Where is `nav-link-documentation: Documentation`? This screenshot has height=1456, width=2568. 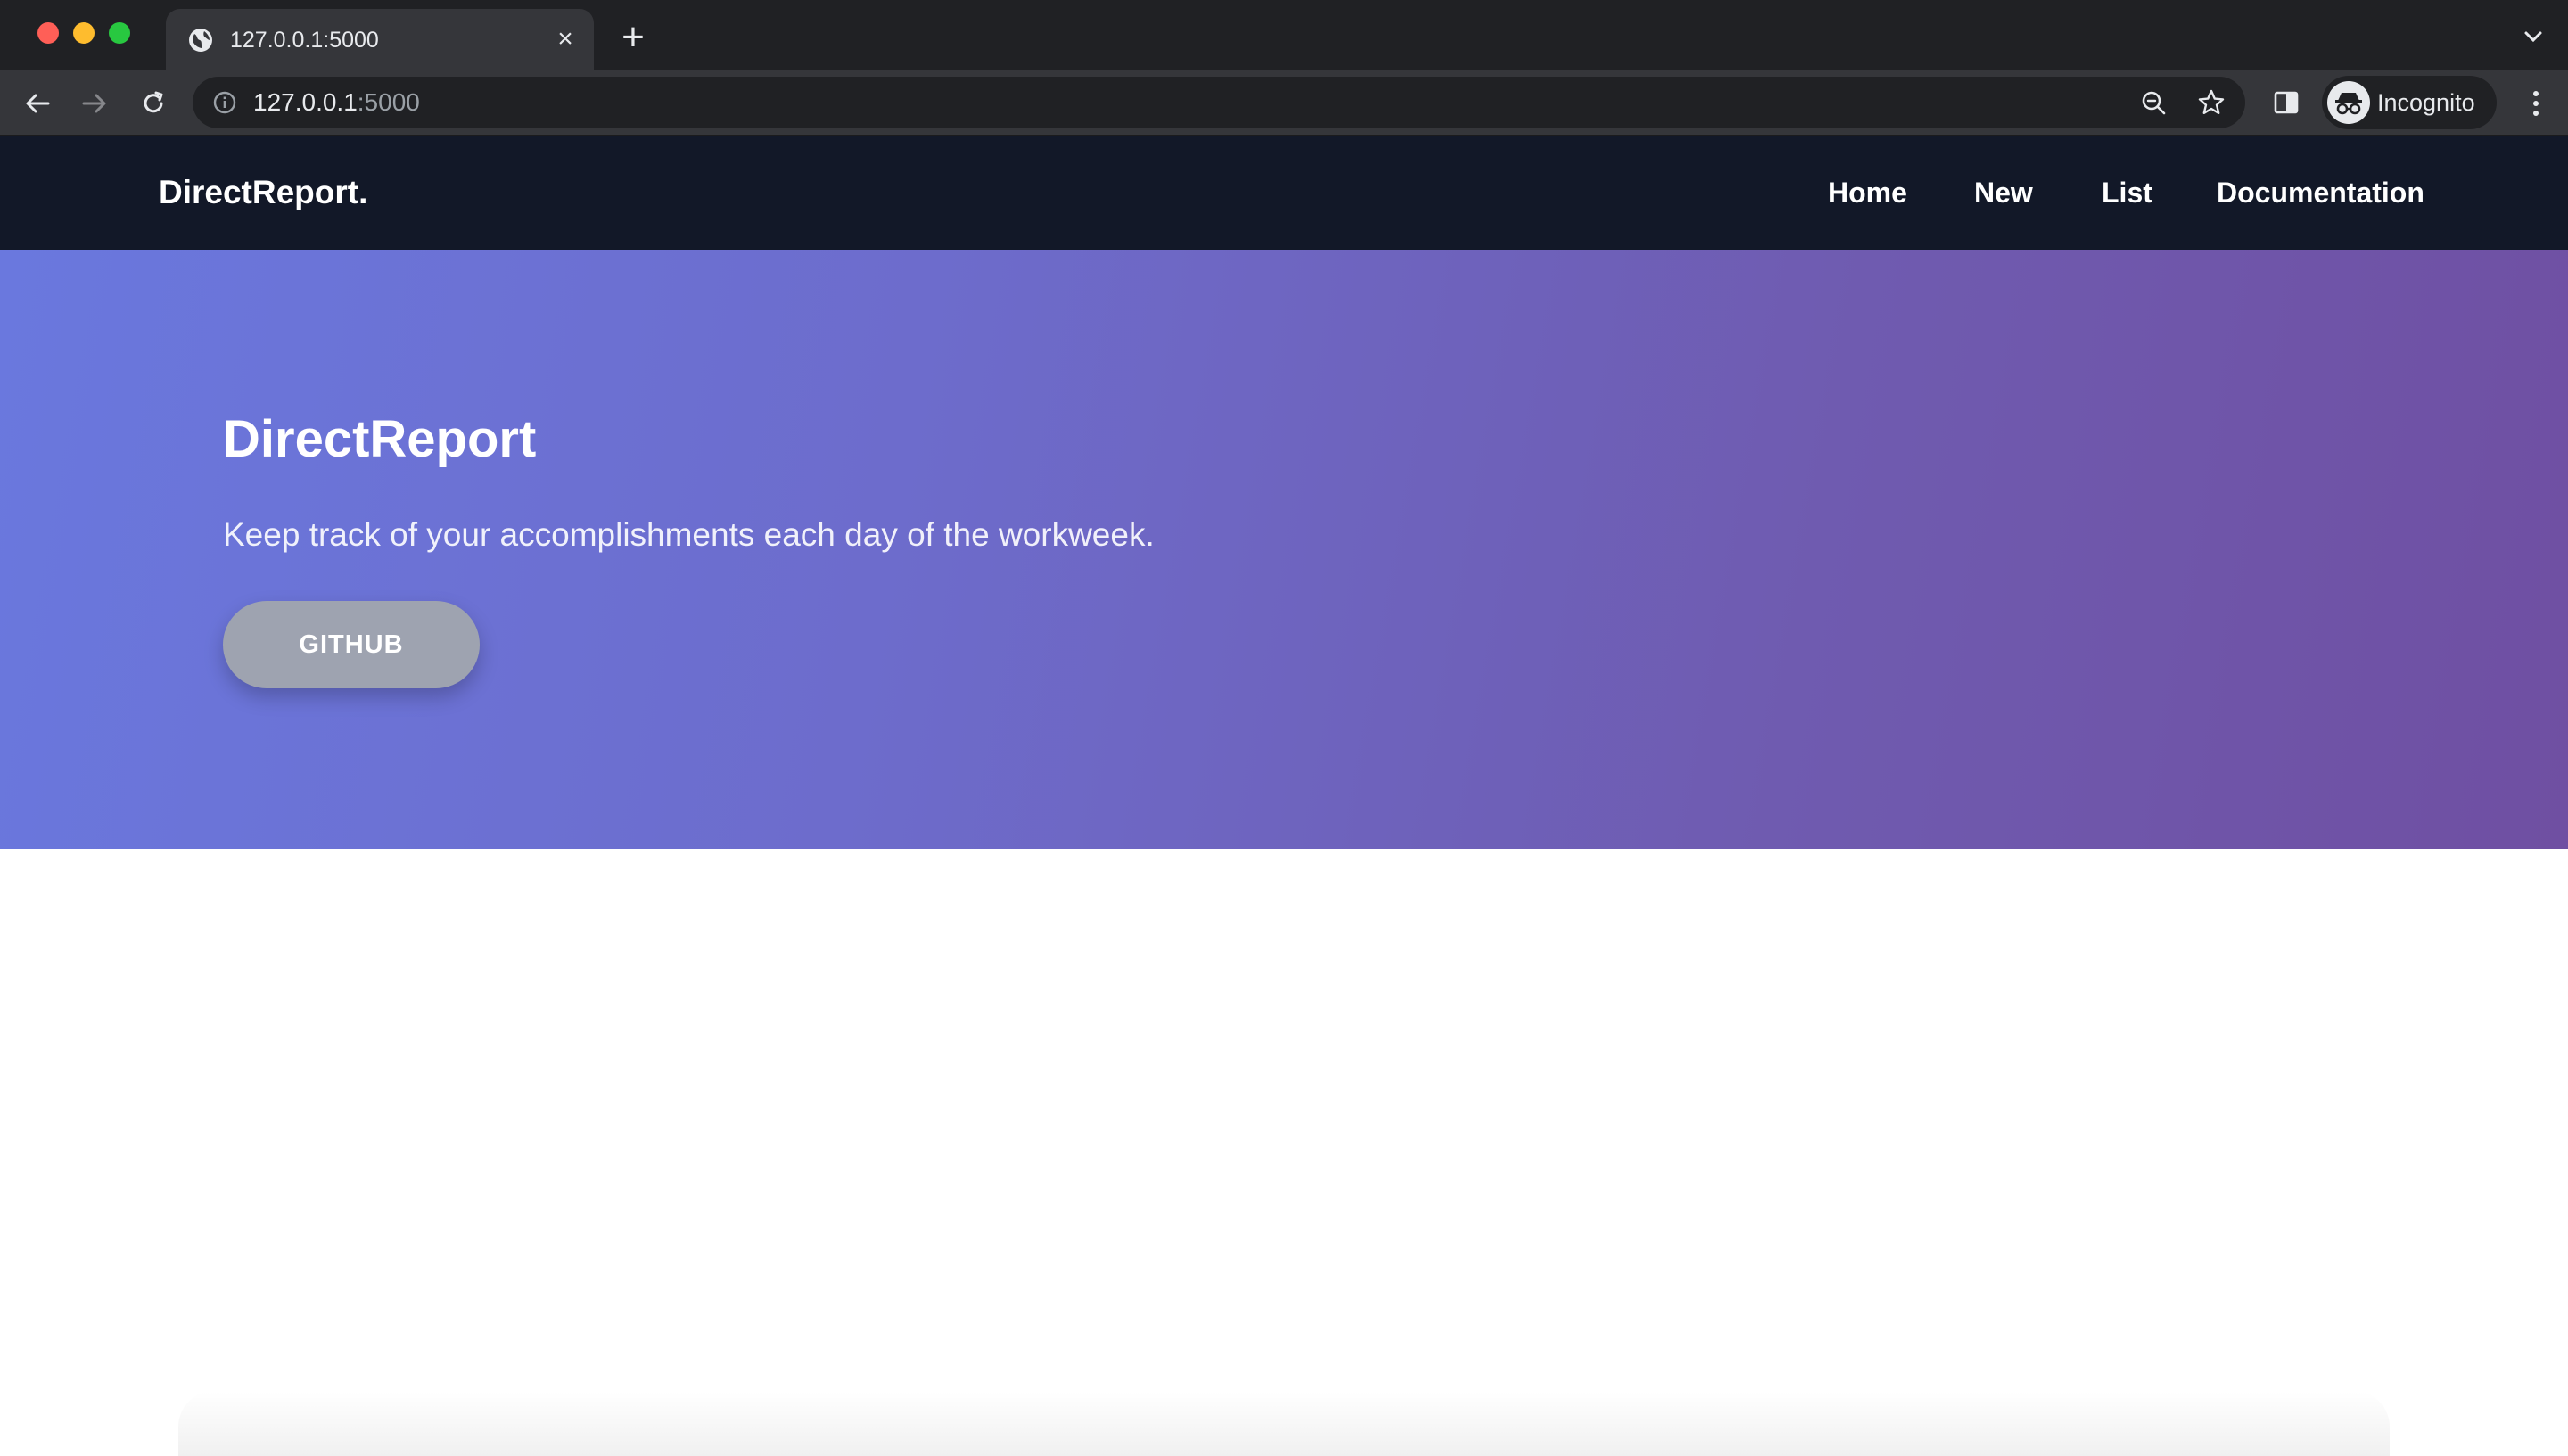
nav-link-documentation: Documentation is located at coordinates (2320, 193).